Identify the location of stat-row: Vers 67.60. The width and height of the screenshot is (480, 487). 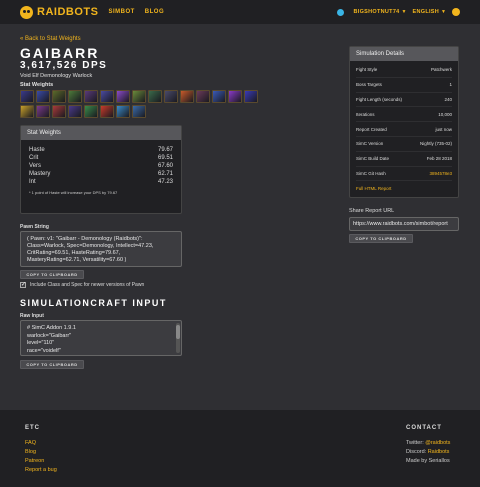
(101, 166).